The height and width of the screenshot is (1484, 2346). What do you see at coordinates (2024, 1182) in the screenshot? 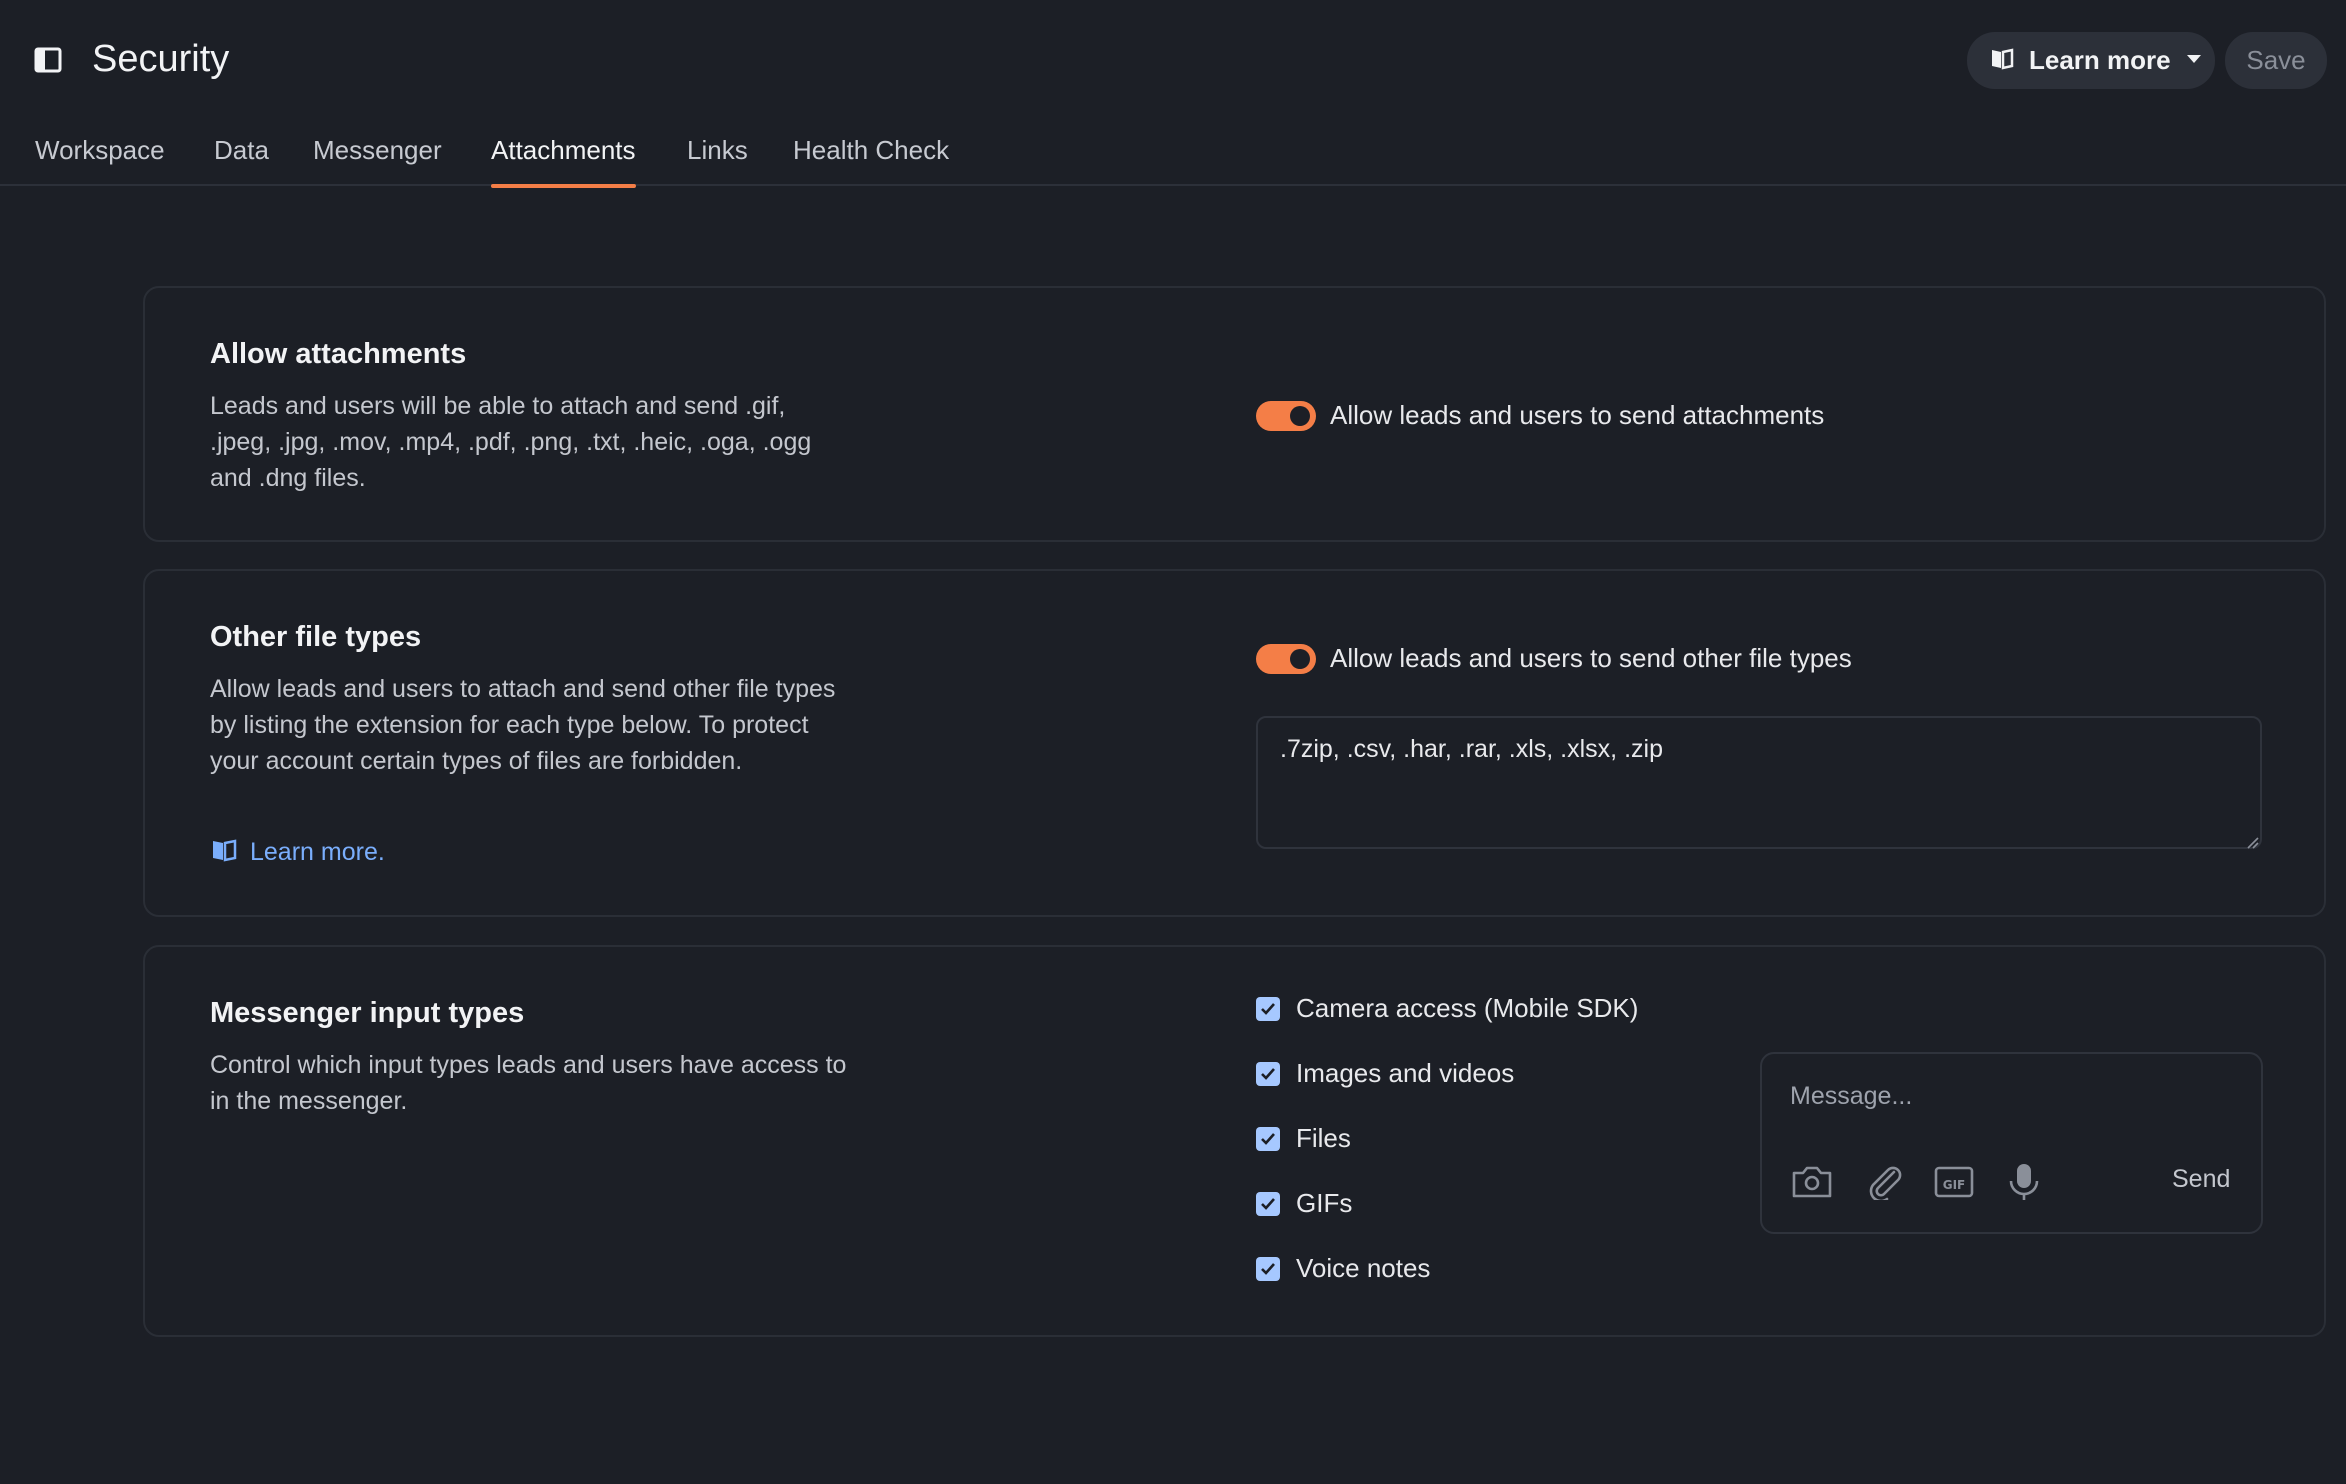
I see `microphone-icon` at bounding box center [2024, 1182].